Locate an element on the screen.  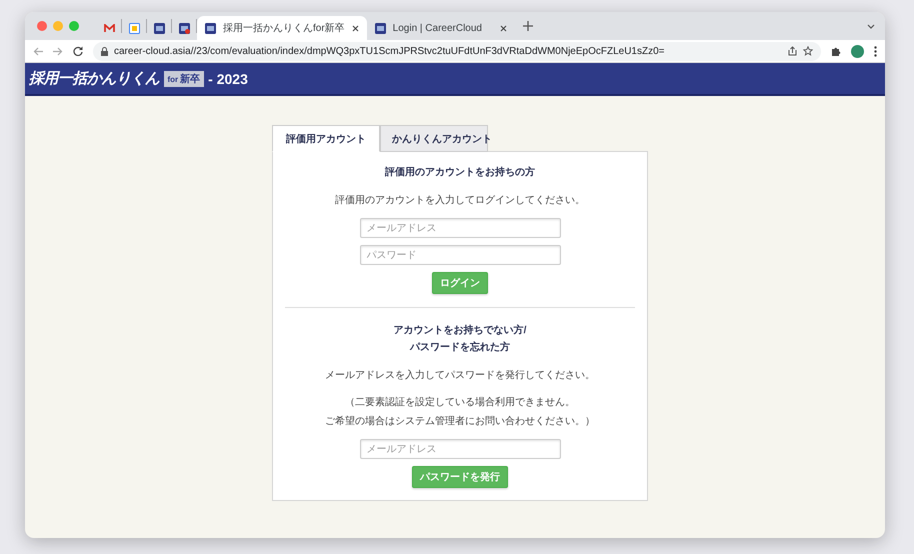
year-text: - 2023 is located at coordinates (228, 78).